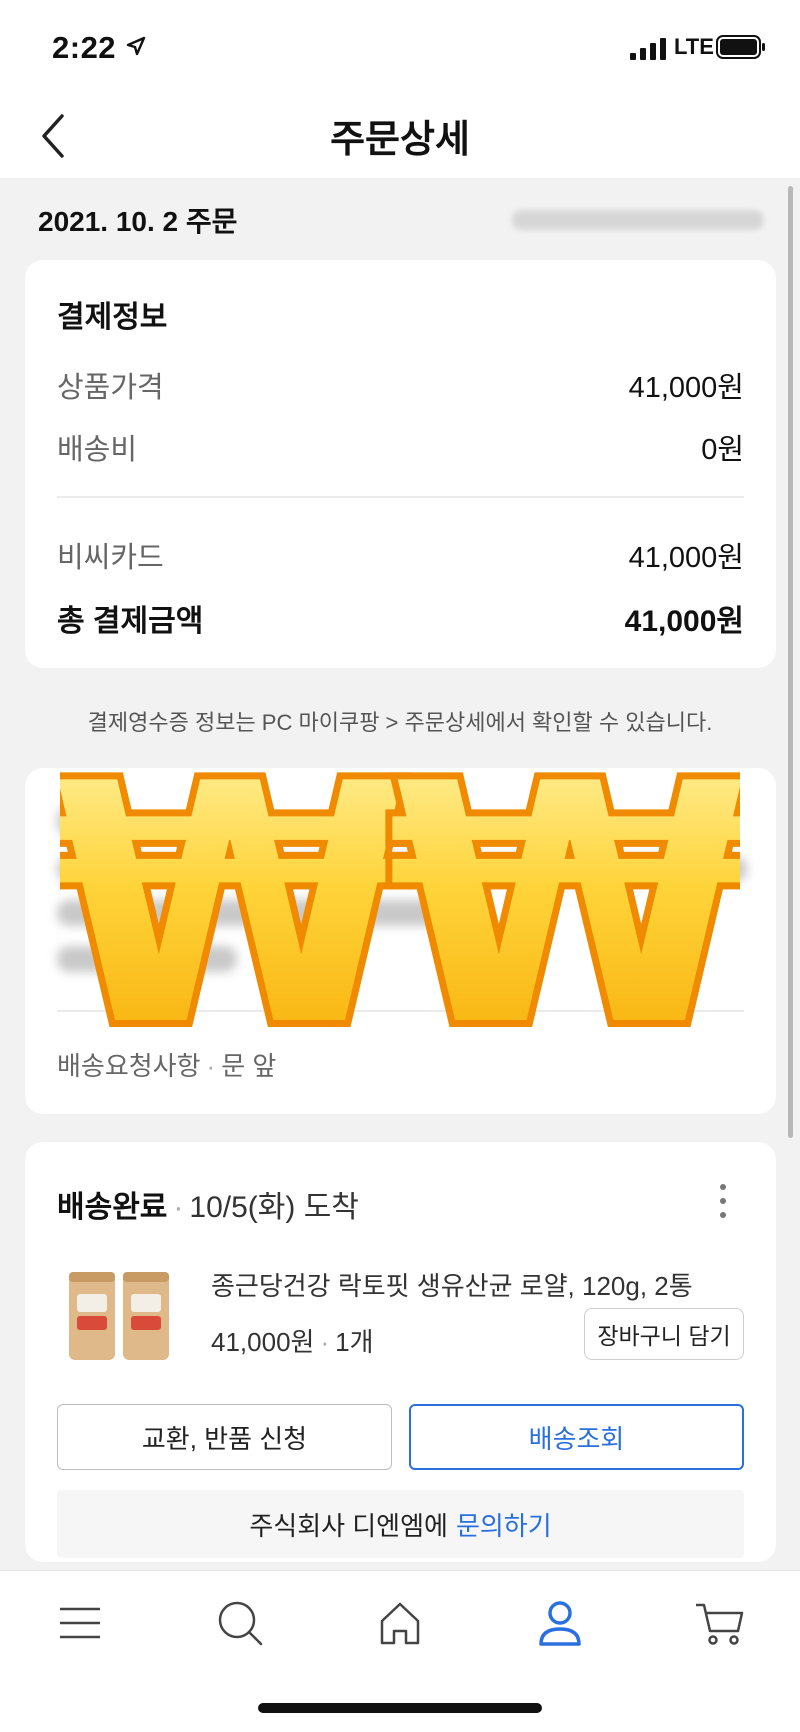  Describe the element at coordinates (504, 1524) in the screenshot. I see `inquiry-link: 문의하기` at that location.